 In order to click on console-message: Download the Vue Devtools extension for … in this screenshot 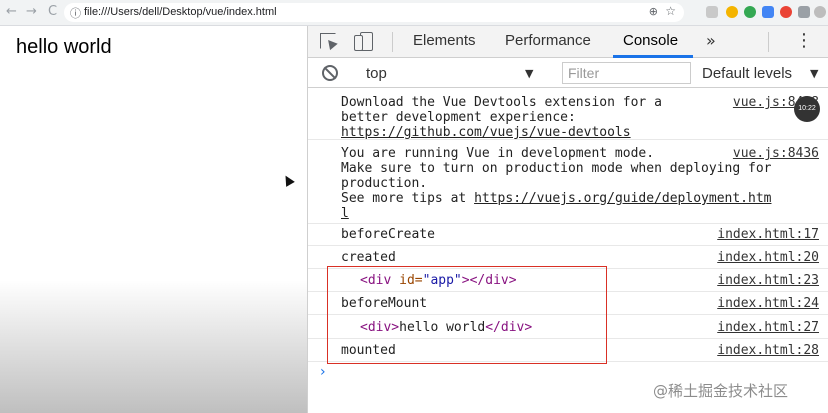, I will do `click(568, 114)`.